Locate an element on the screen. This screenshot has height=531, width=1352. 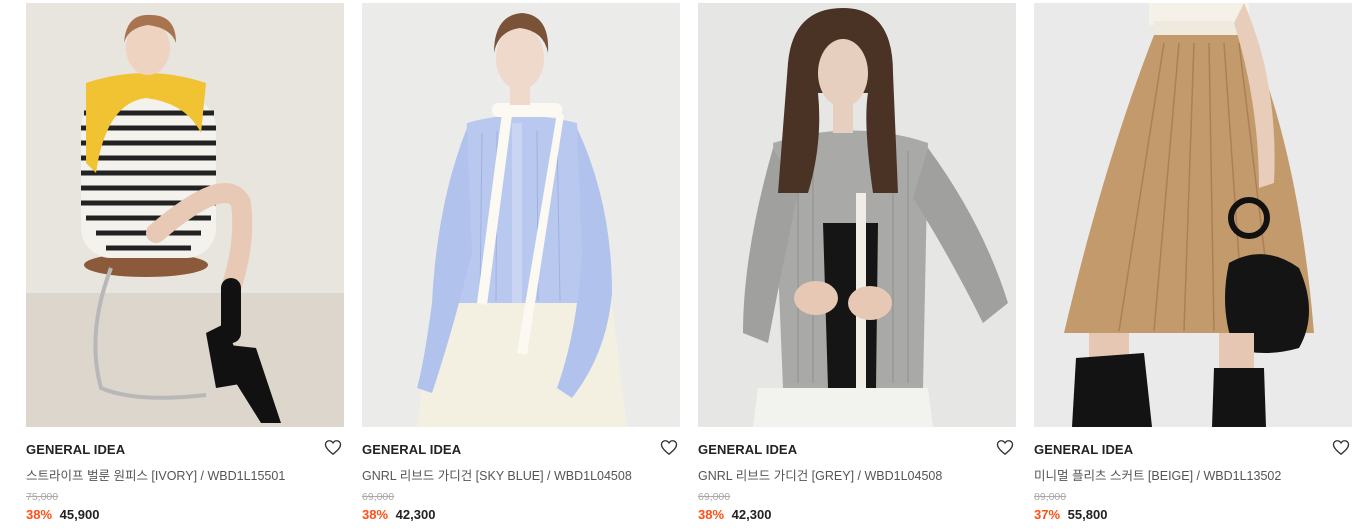
product-name: GNRL 리브드 가디건 [SKY BLUE] / WBD1L04508 is located at coordinates (497, 474).